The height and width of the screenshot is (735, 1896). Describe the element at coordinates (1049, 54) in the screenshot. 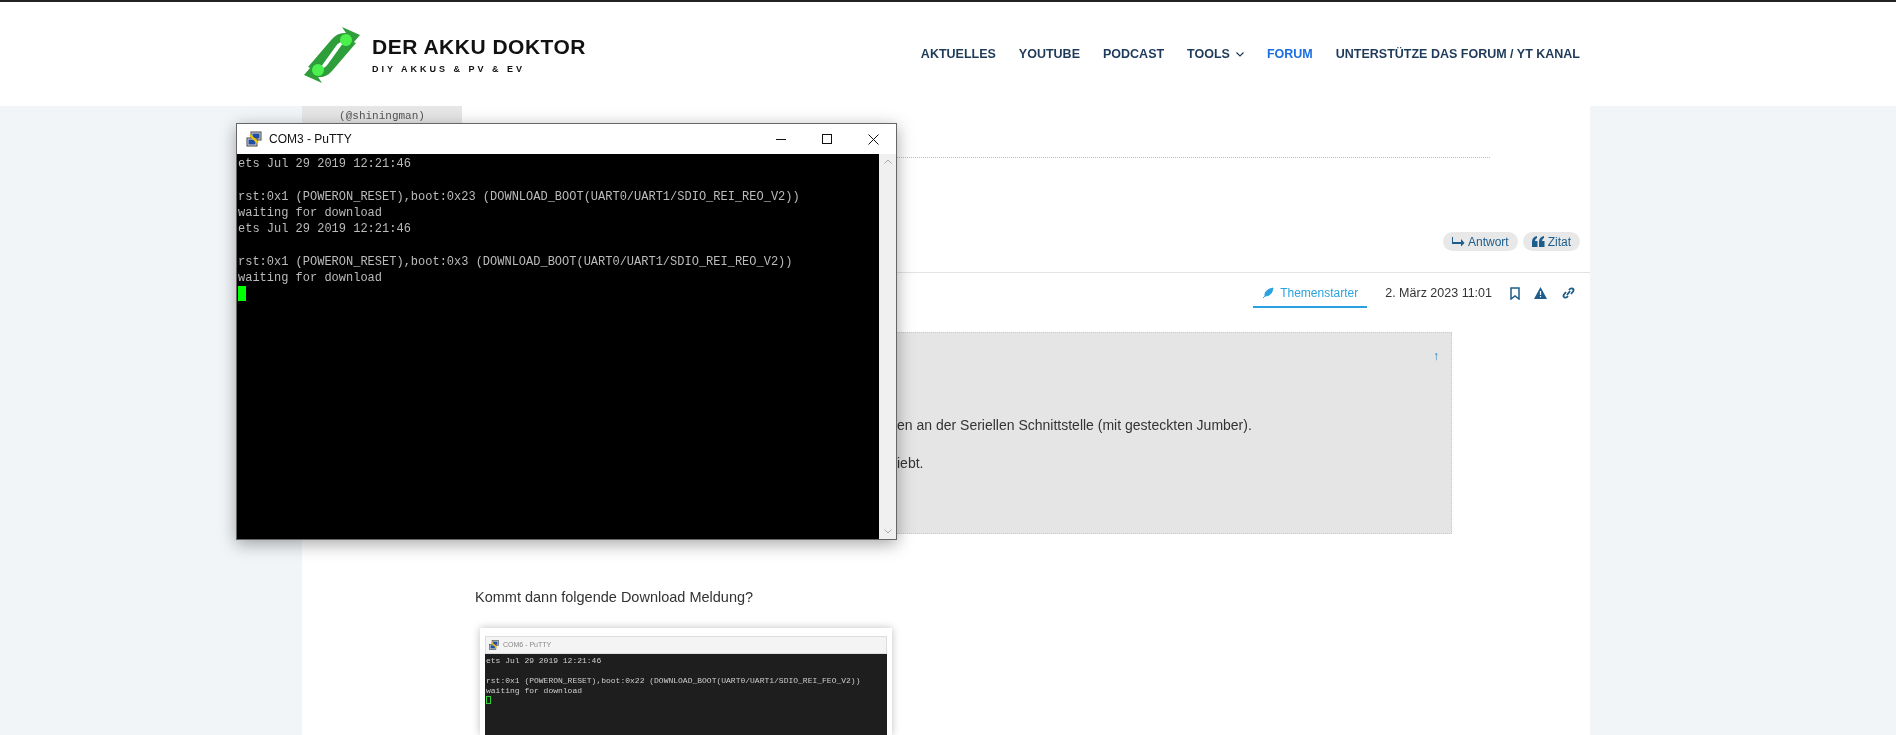

I see `nav-link: YOUTUBE` at that location.